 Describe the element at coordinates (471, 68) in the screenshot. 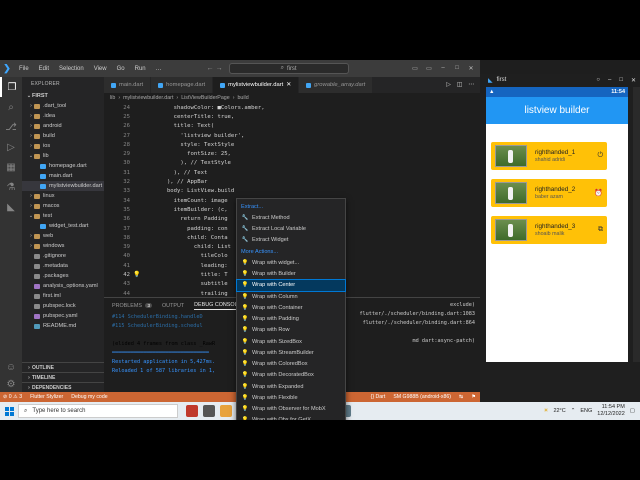

I see `close-button: ✕` at that location.